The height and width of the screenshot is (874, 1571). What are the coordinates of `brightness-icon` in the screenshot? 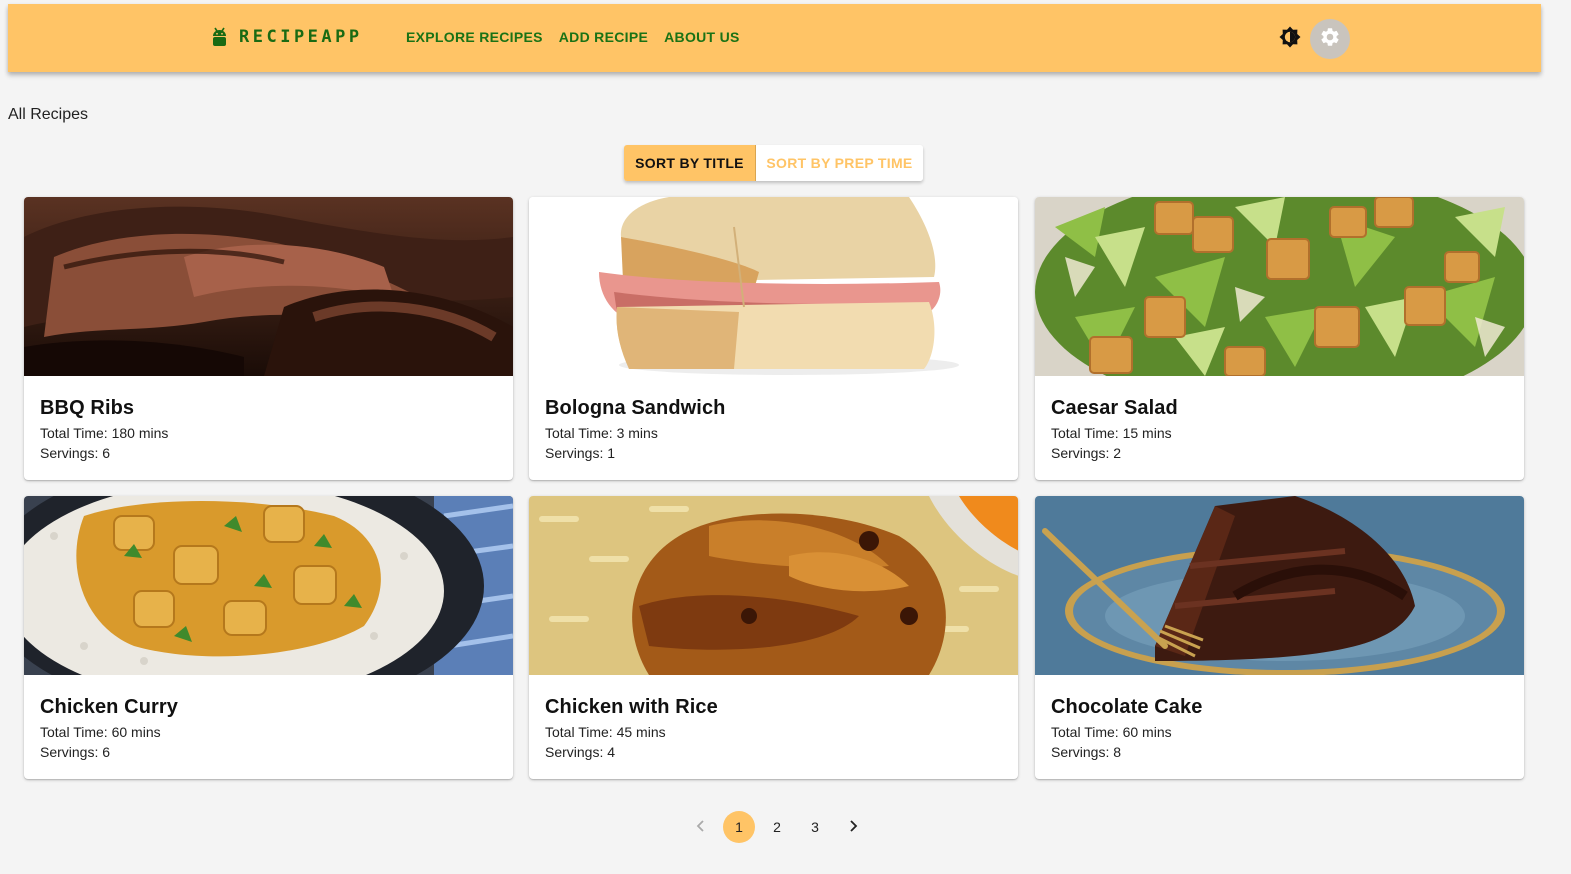 It's located at (1290, 39).